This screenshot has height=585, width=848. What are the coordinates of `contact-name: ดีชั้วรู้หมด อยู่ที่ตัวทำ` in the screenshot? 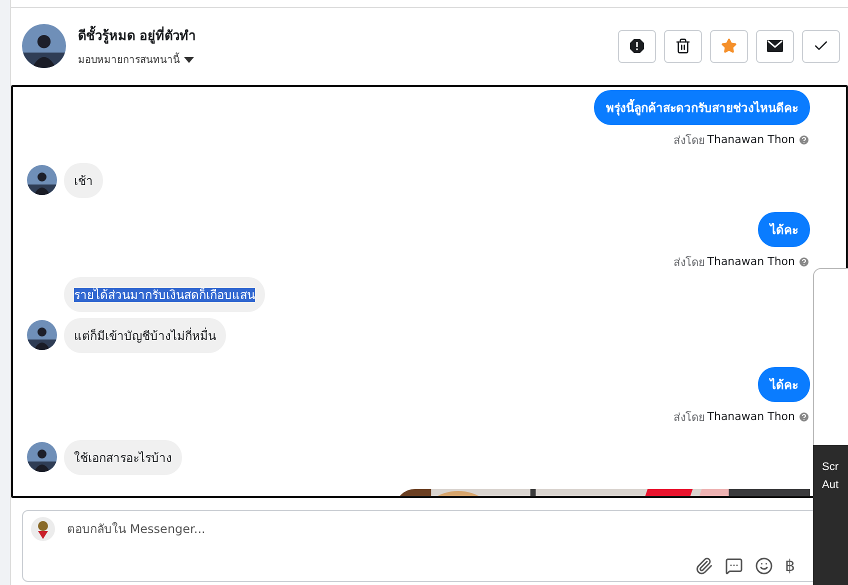 It's located at (342, 35).